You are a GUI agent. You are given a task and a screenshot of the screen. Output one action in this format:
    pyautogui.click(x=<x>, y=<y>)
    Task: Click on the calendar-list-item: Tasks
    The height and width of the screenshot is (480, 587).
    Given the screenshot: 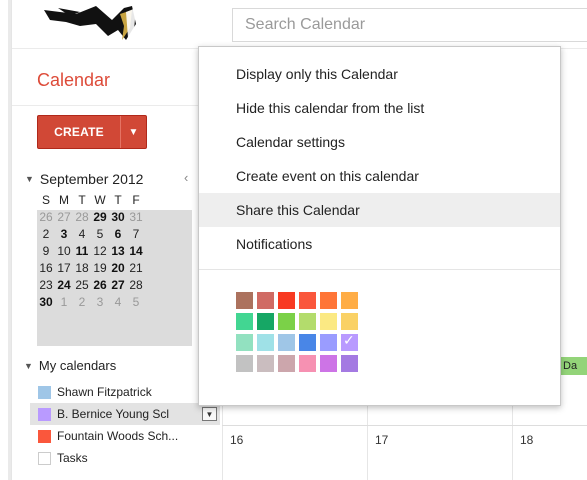 What is the action you would take?
    pyautogui.click(x=125, y=458)
    